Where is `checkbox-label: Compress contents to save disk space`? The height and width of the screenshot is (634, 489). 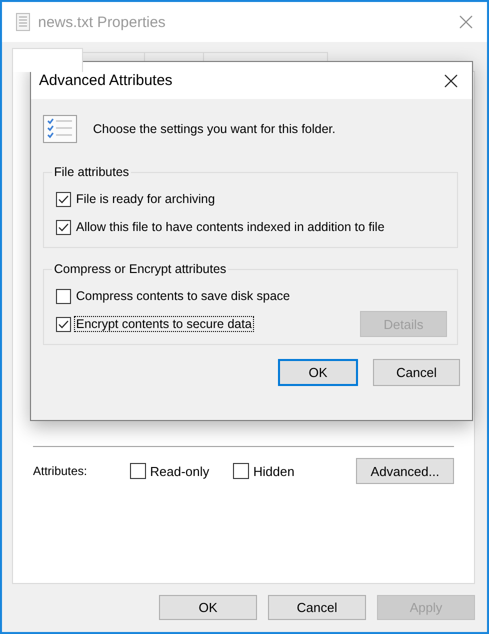
checkbox-label: Compress contents to save disk space is located at coordinates (183, 296).